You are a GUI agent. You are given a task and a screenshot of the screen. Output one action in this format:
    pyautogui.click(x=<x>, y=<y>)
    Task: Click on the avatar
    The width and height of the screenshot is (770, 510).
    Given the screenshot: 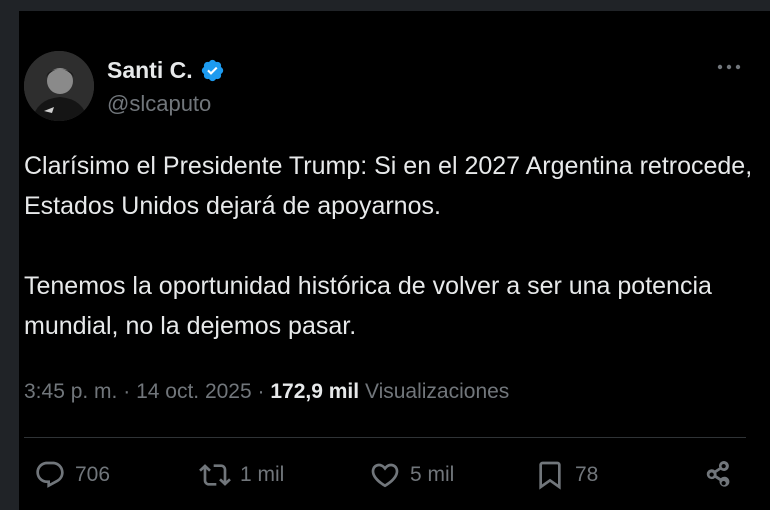 What is the action you would take?
    pyautogui.click(x=59, y=86)
    